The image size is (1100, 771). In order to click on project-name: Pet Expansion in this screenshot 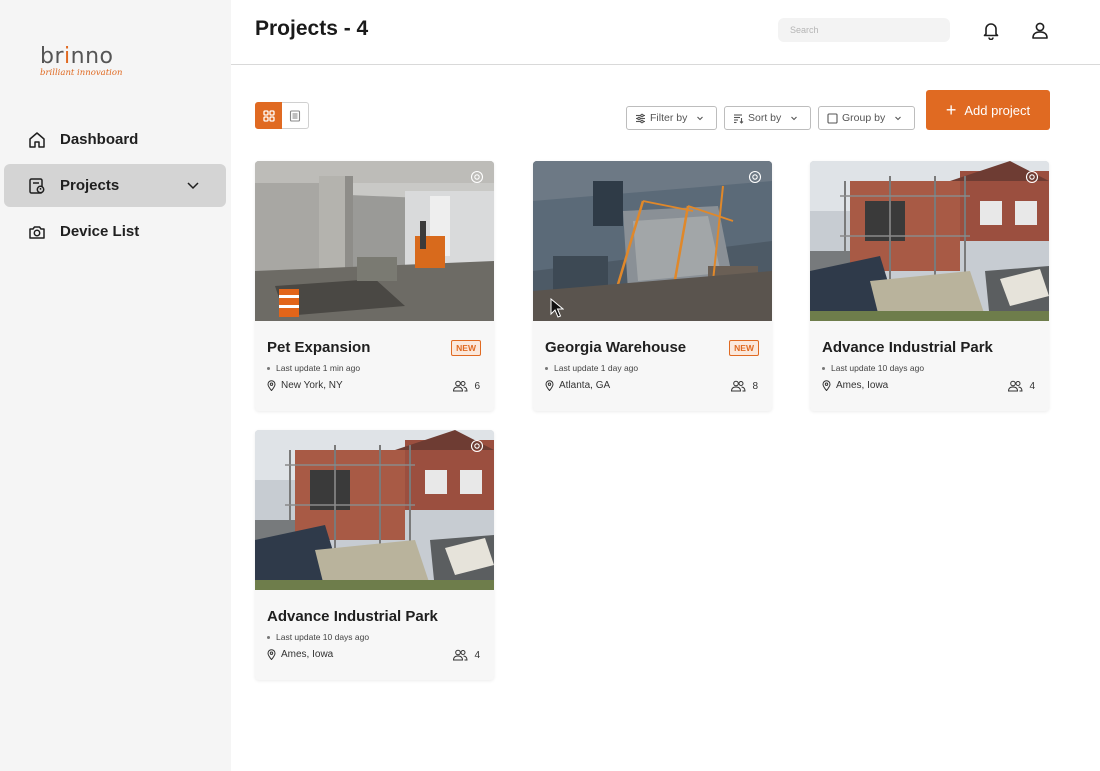, I will do `click(319, 347)`.